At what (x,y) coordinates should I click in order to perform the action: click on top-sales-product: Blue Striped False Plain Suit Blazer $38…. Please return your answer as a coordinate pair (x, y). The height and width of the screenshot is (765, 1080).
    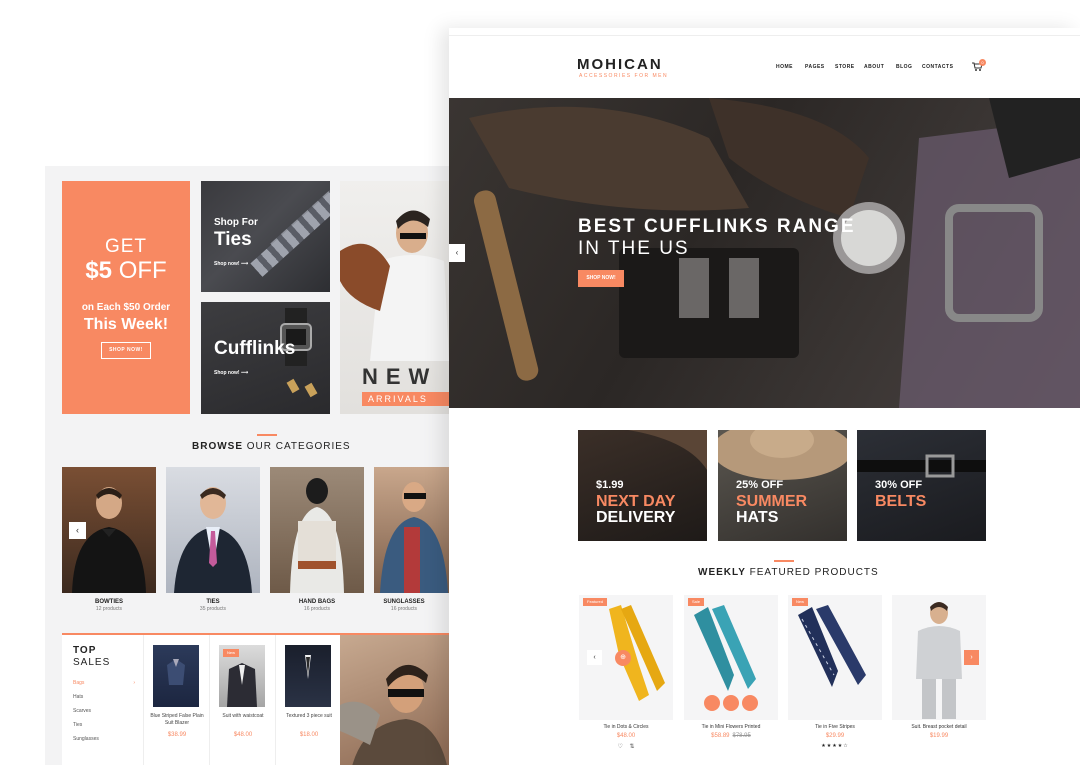
    Looking at the image, I should click on (177, 700).